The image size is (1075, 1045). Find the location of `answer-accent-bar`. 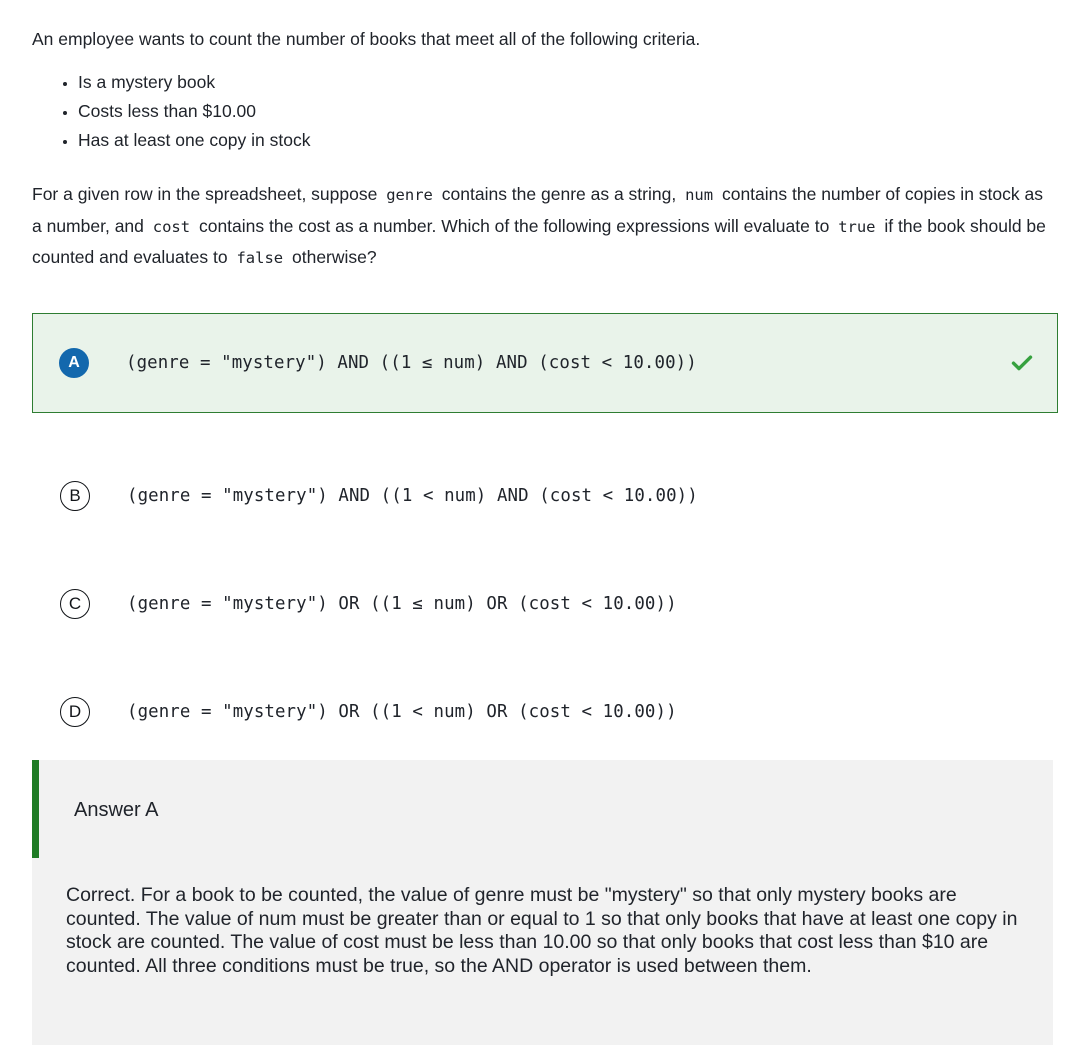

answer-accent-bar is located at coordinates (35, 809).